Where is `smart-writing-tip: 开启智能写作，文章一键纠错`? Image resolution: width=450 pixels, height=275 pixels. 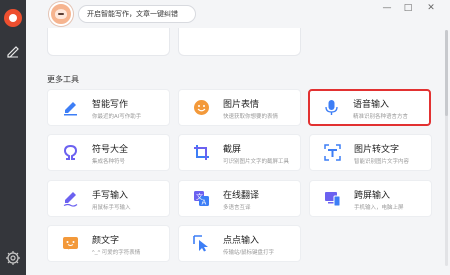 smart-writing-tip: 开启智能写作，文章一键纠错 is located at coordinates (137, 14).